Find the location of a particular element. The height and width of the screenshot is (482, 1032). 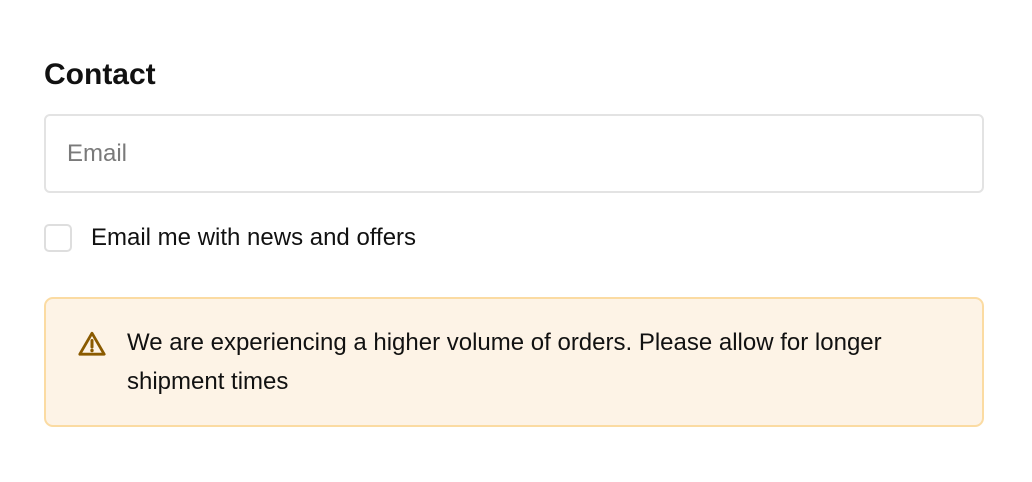

newsletter-option: Email me with news and offers is located at coordinates (230, 238).